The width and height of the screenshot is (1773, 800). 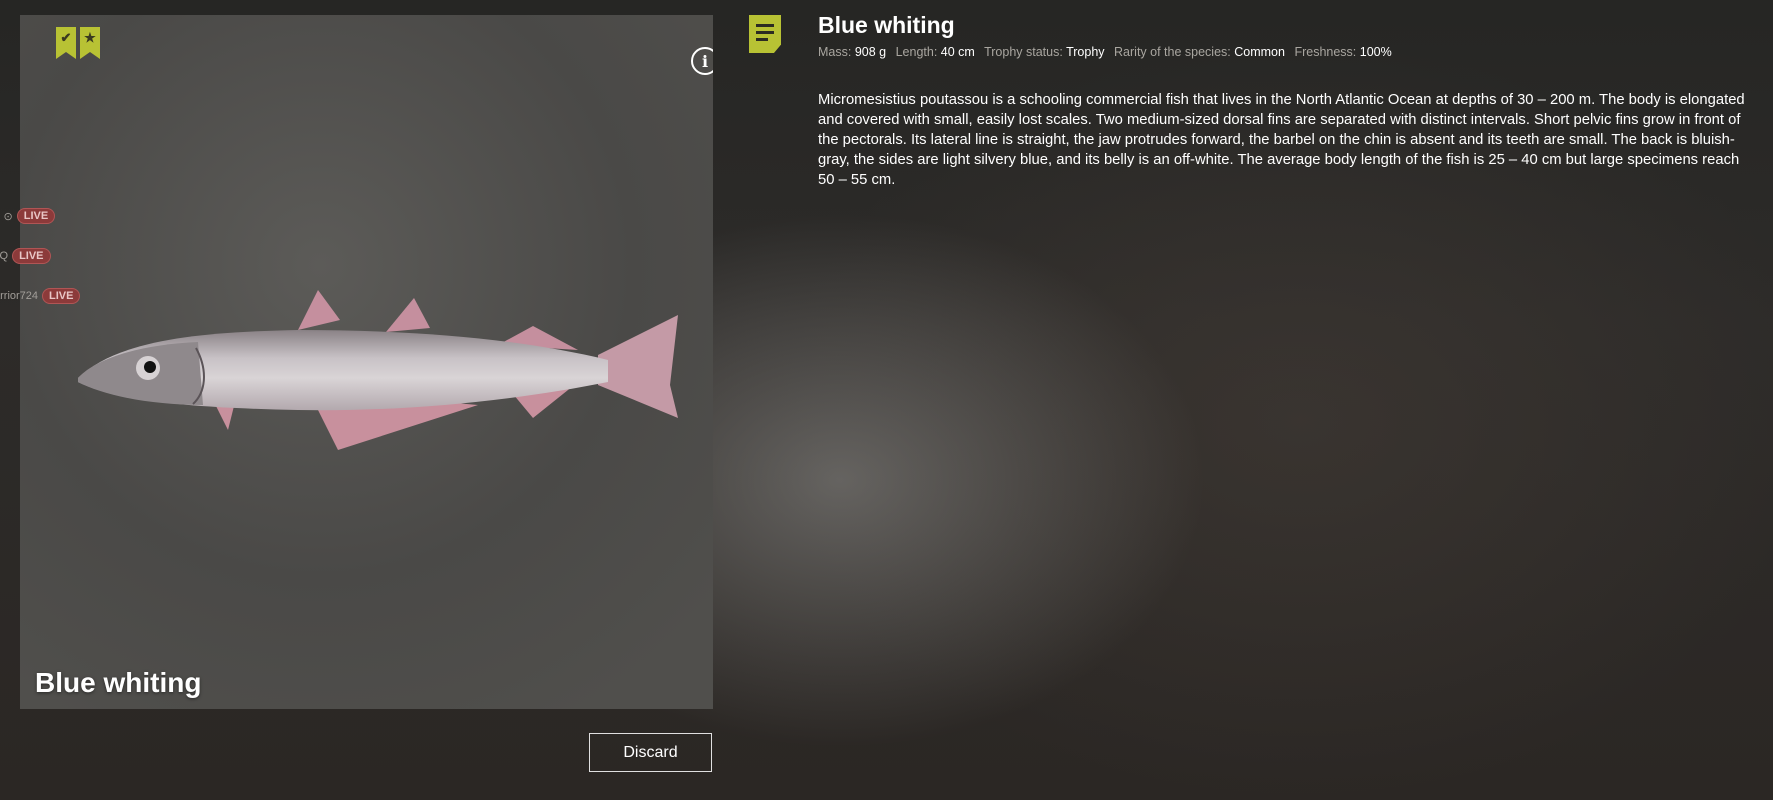 What do you see at coordinates (1023, 52) in the screenshot?
I see `trophy-label: Trophy status:` at bounding box center [1023, 52].